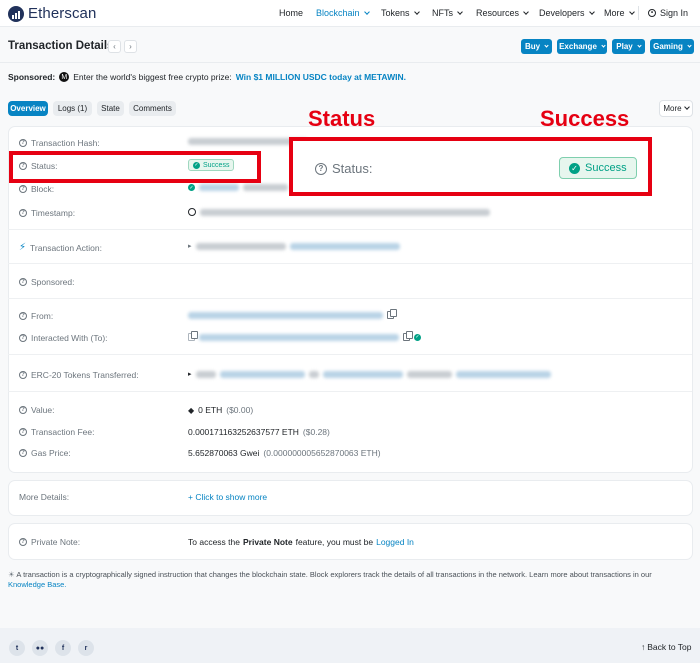 This screenshot has height=663, width=700. I want to click on prev-tx-button: ‹, so click(114, 46).